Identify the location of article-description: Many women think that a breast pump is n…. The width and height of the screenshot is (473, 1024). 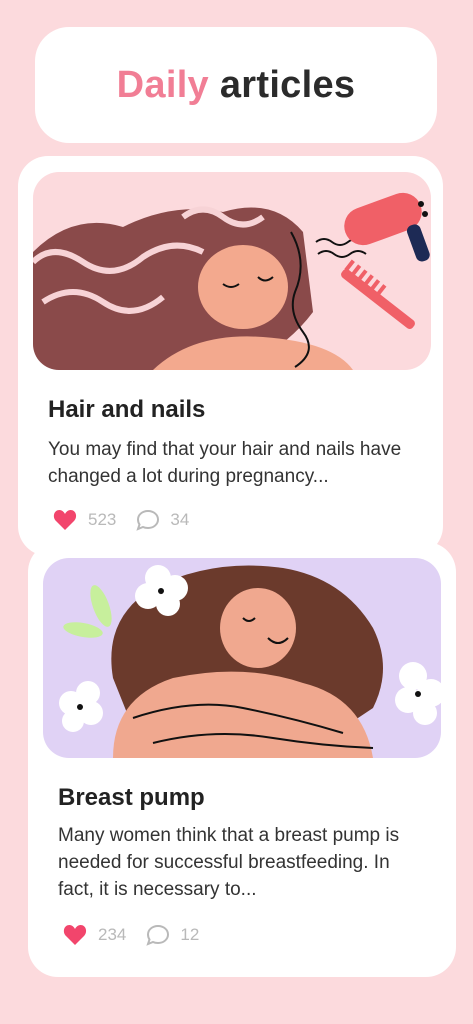
(229, 862).